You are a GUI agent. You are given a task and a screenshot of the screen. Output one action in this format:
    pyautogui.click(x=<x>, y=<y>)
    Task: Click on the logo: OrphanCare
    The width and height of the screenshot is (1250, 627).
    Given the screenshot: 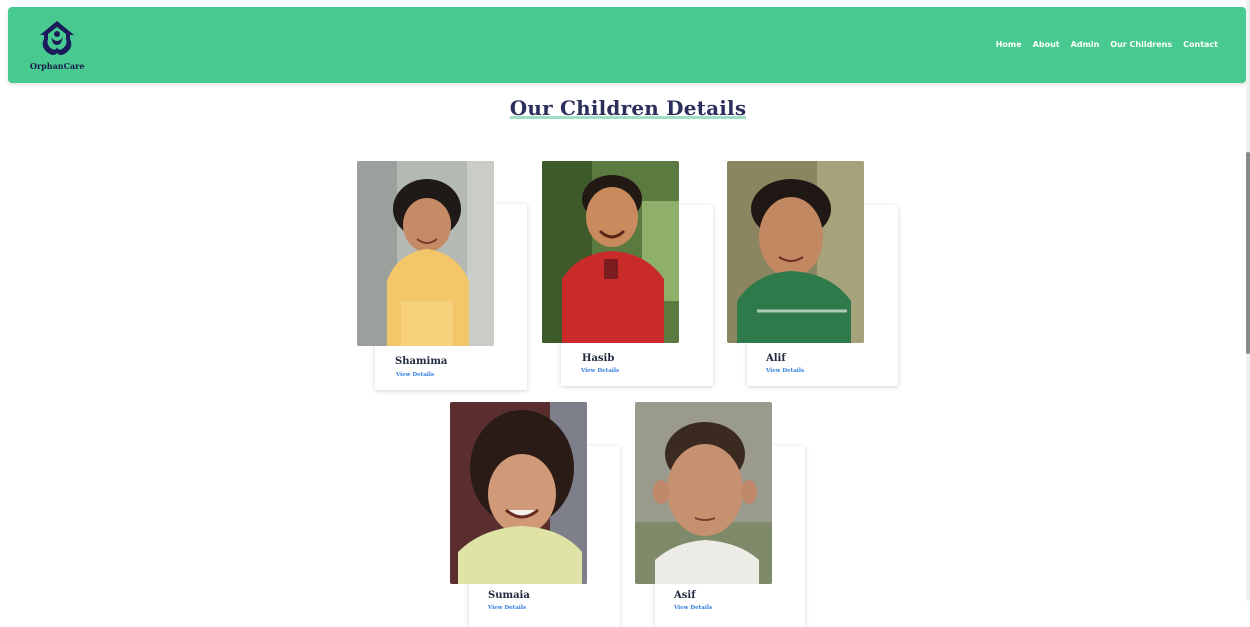 What is the action you would take?
    pyautogui.click(x=57, y=48)
    